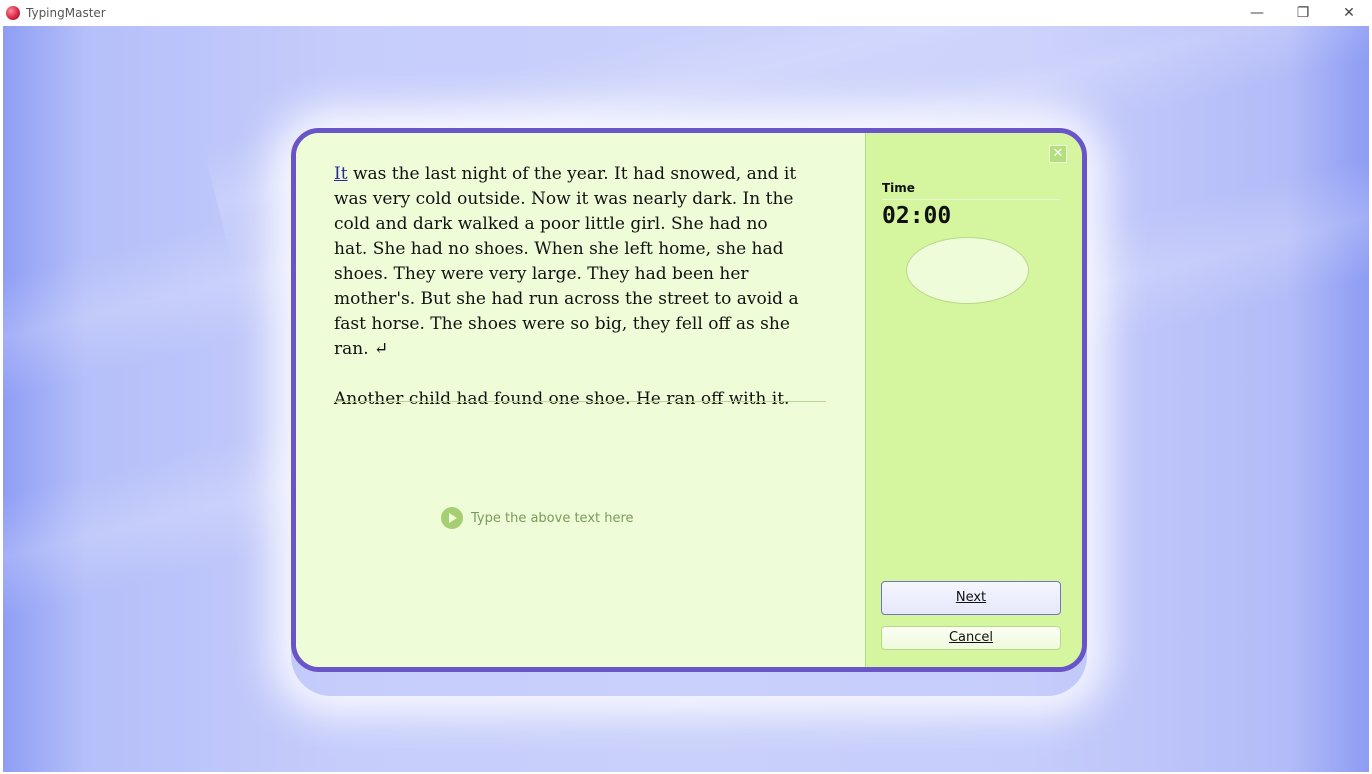 This screenshot has height=774, width=1372. What do you see at coordinates (1257, 13) in the screenshot?
I see `minimize-button: —` at bounding box center [1257, 13].